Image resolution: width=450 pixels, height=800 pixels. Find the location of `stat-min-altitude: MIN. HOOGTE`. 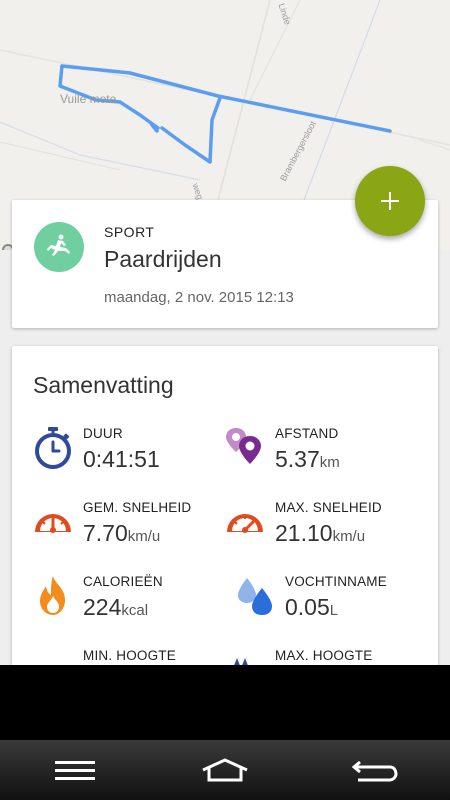

stat-min-altitude: MIN. HOOGTE is located at coordinates (133, 656).